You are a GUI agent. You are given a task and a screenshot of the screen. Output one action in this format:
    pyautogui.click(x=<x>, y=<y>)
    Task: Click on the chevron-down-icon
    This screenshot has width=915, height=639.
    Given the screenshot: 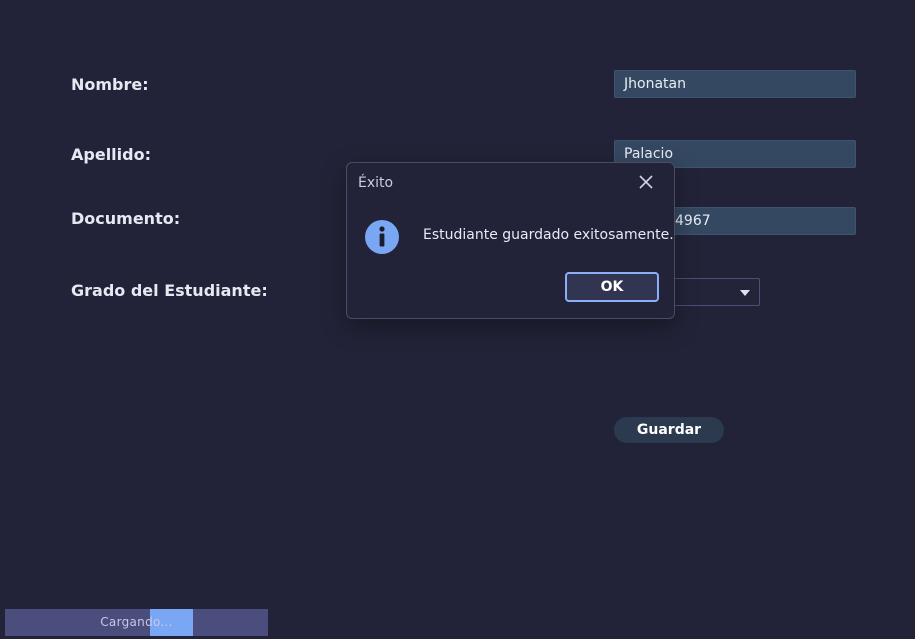 What is the action you would take?
    pyautogui.click(x=745, y=293)
    